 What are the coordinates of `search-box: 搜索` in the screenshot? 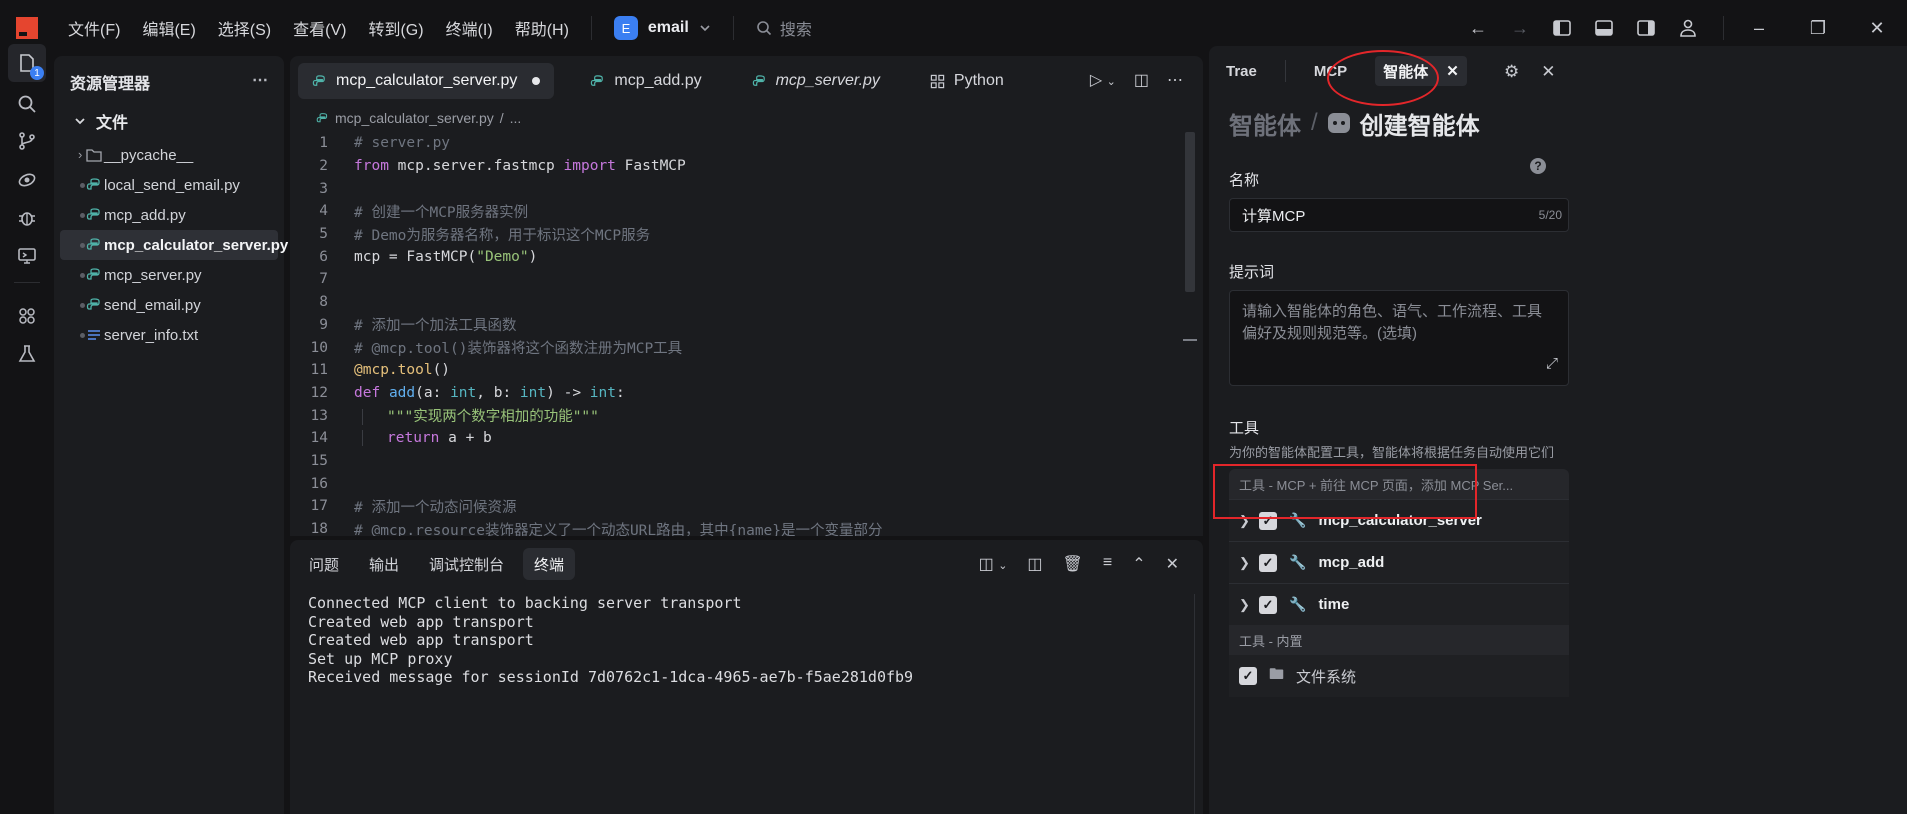 It's located at (784, 28).